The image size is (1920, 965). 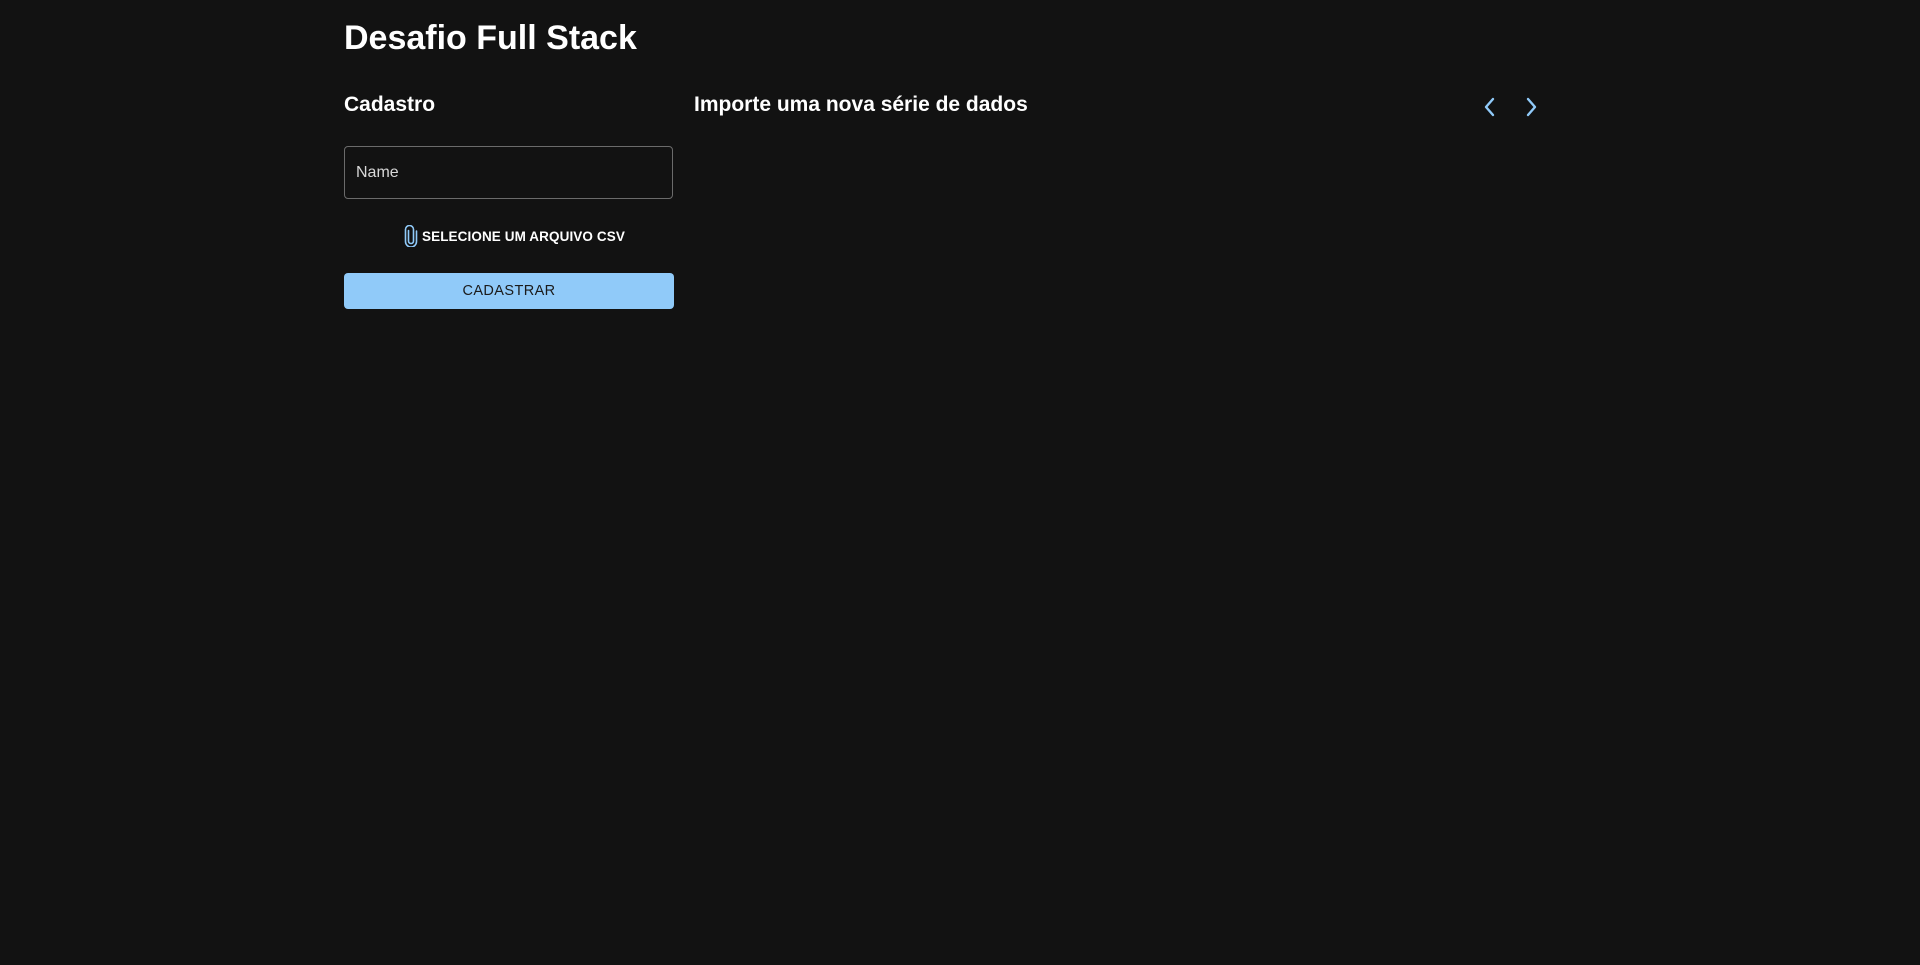 I want to click on chevron-left-icon, so click(x=1490, y=108).